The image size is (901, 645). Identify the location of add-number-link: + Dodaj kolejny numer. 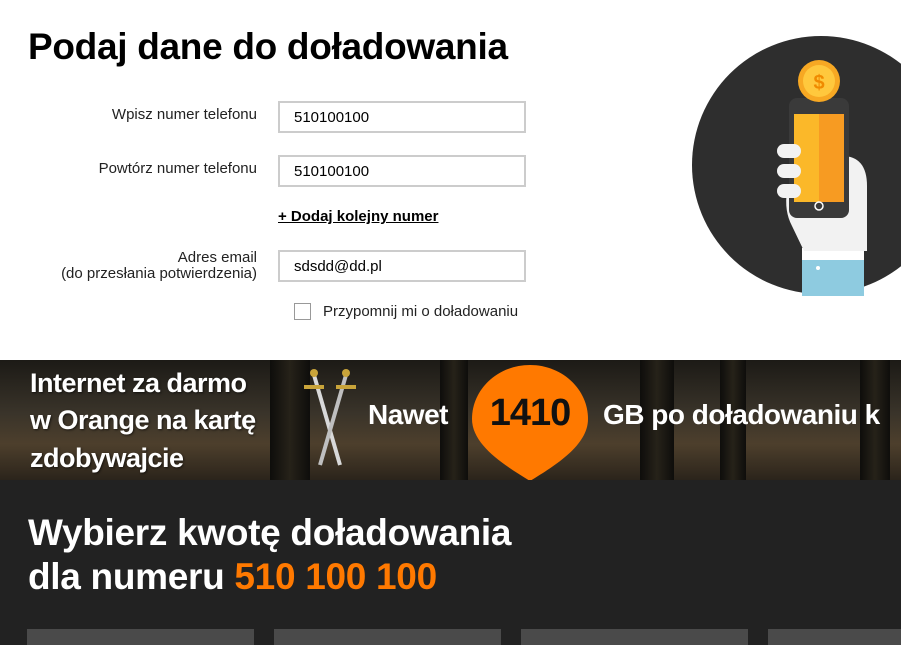
(358, 216).